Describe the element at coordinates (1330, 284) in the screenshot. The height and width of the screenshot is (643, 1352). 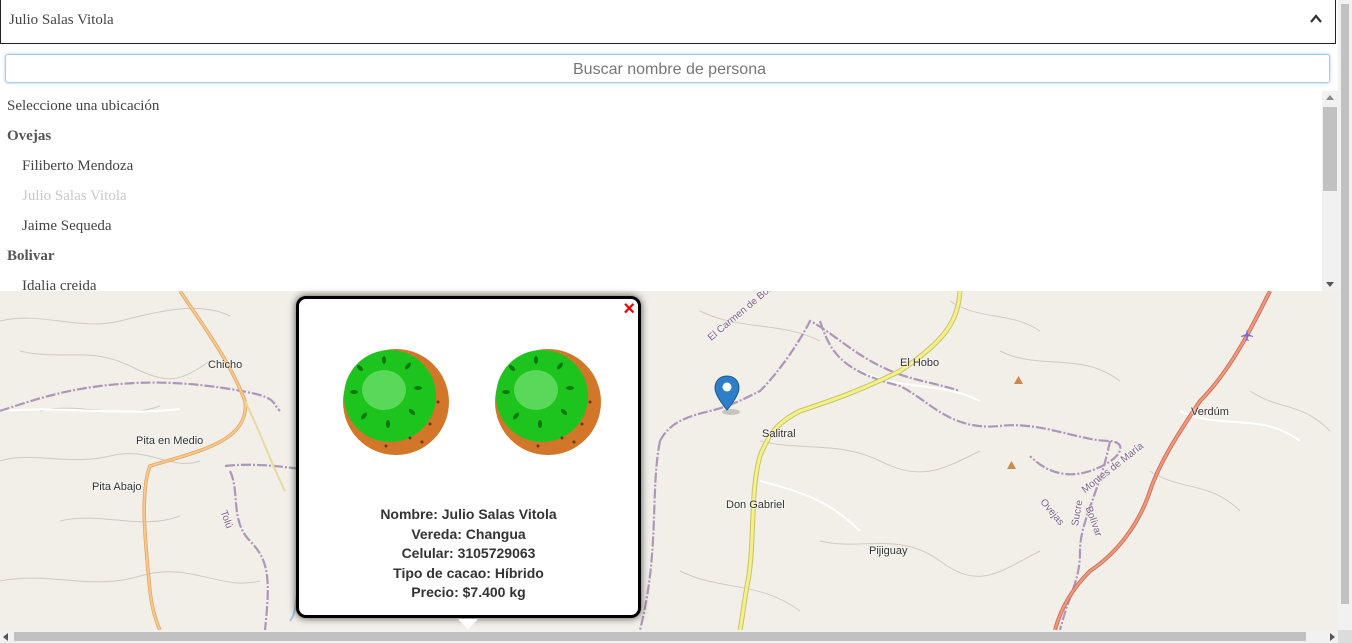
I see `scroll-down-arrow-icon` at that location.